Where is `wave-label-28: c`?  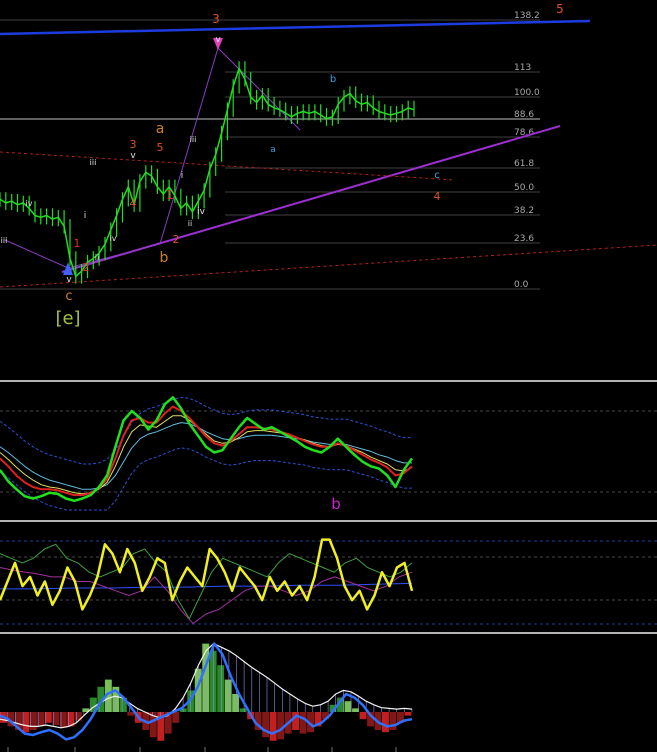 wave-label-28: c is located at coordinates (68, 296).